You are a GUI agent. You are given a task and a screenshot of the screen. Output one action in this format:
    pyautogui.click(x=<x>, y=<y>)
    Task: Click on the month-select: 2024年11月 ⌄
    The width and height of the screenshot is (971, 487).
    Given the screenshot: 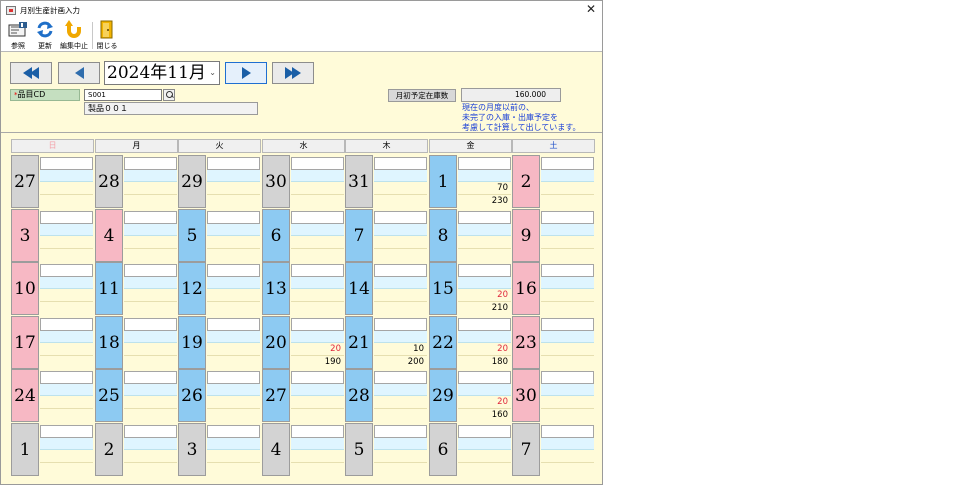 What is the action you would take?
    pyautogui.click(x=162, y=73)
    